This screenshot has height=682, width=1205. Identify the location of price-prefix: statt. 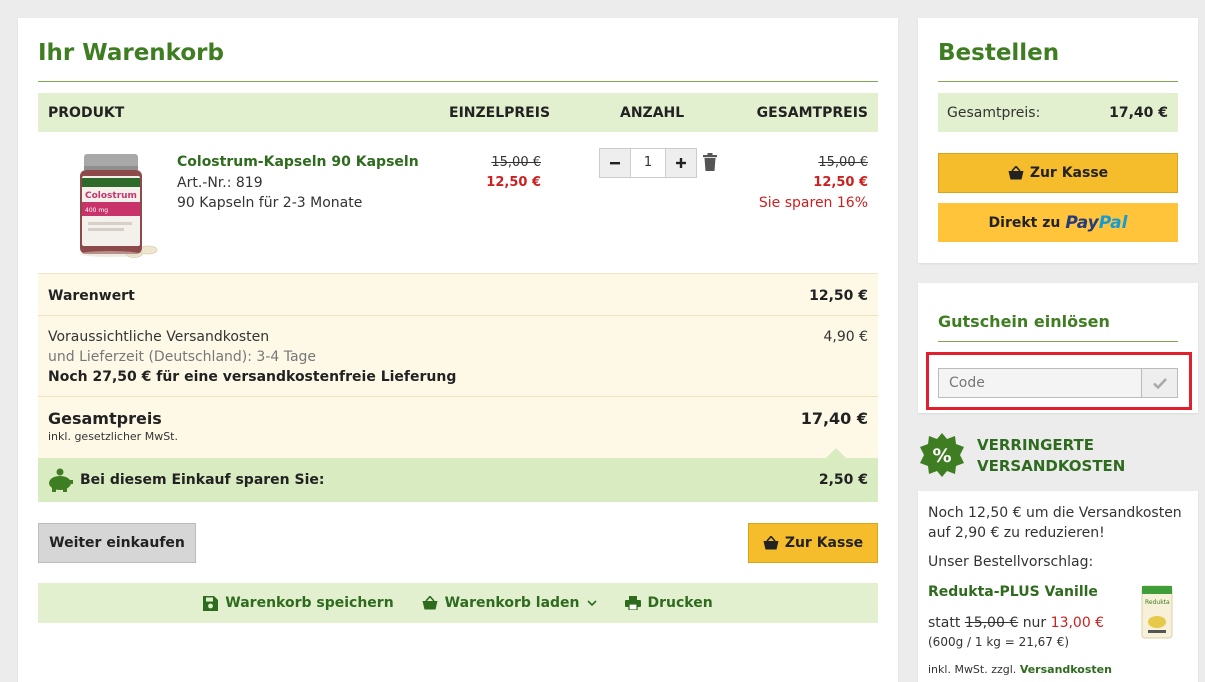
(944, 623).